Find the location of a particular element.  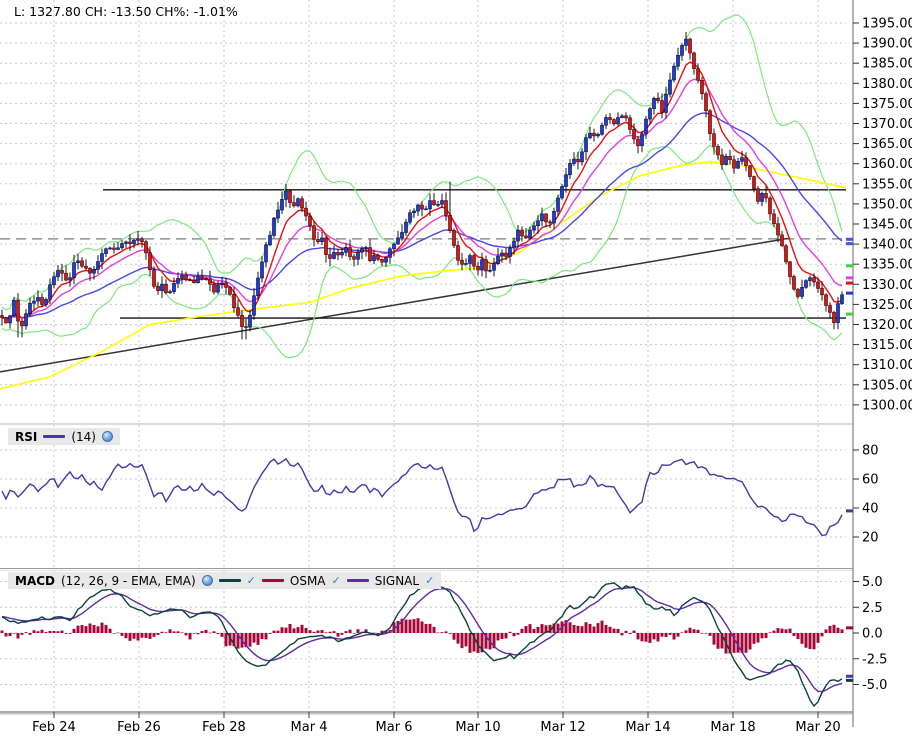

macd-visible-checkbox: ✓ is located at coordinates (251, 580).